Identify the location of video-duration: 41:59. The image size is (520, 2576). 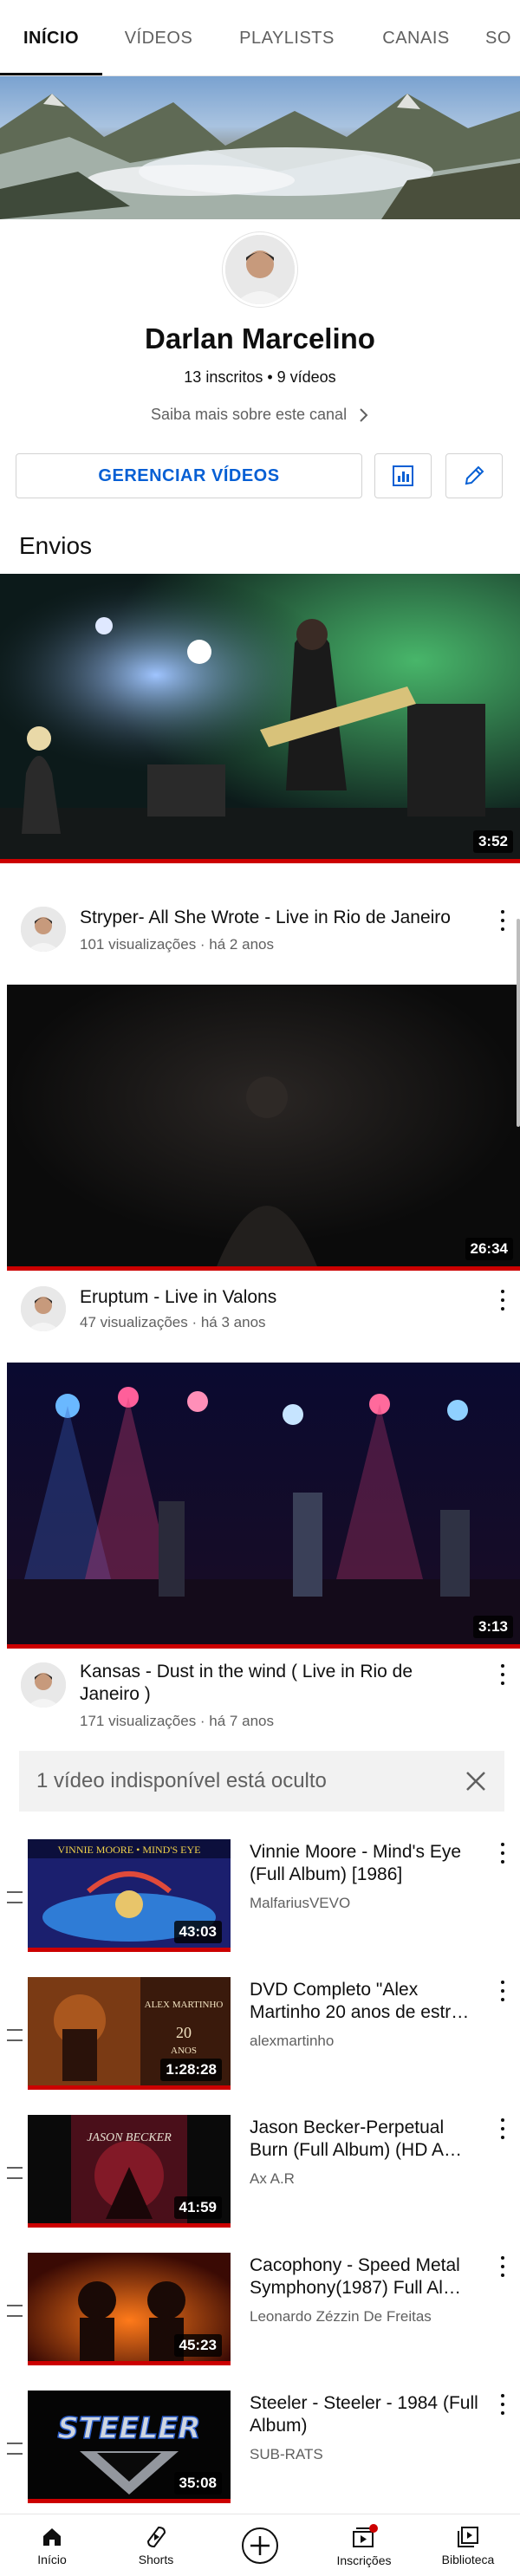
(197, 2207).